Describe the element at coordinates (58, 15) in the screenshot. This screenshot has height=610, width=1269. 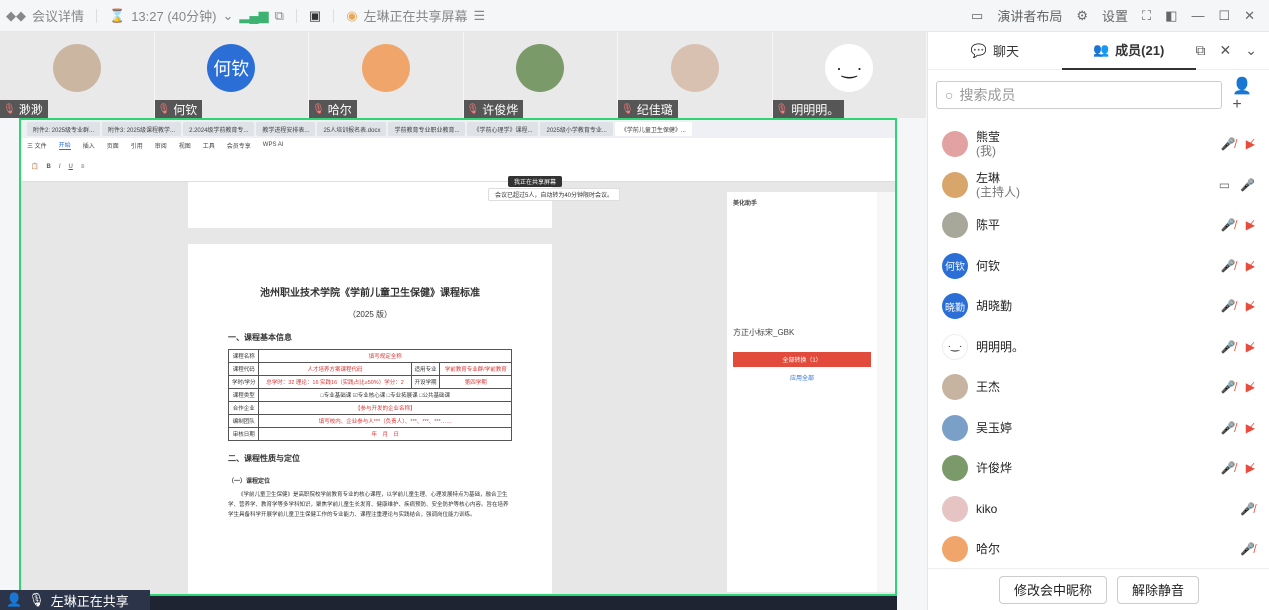
I see `meeting-details-link: 会议详情` at that location.